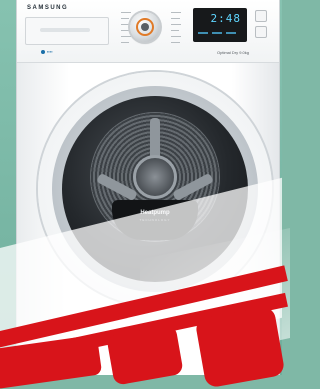 This screenshot has height=389, width=320. Describe the element at coordinates (261, 16) in the screenshot. I see `power-button` at that location.